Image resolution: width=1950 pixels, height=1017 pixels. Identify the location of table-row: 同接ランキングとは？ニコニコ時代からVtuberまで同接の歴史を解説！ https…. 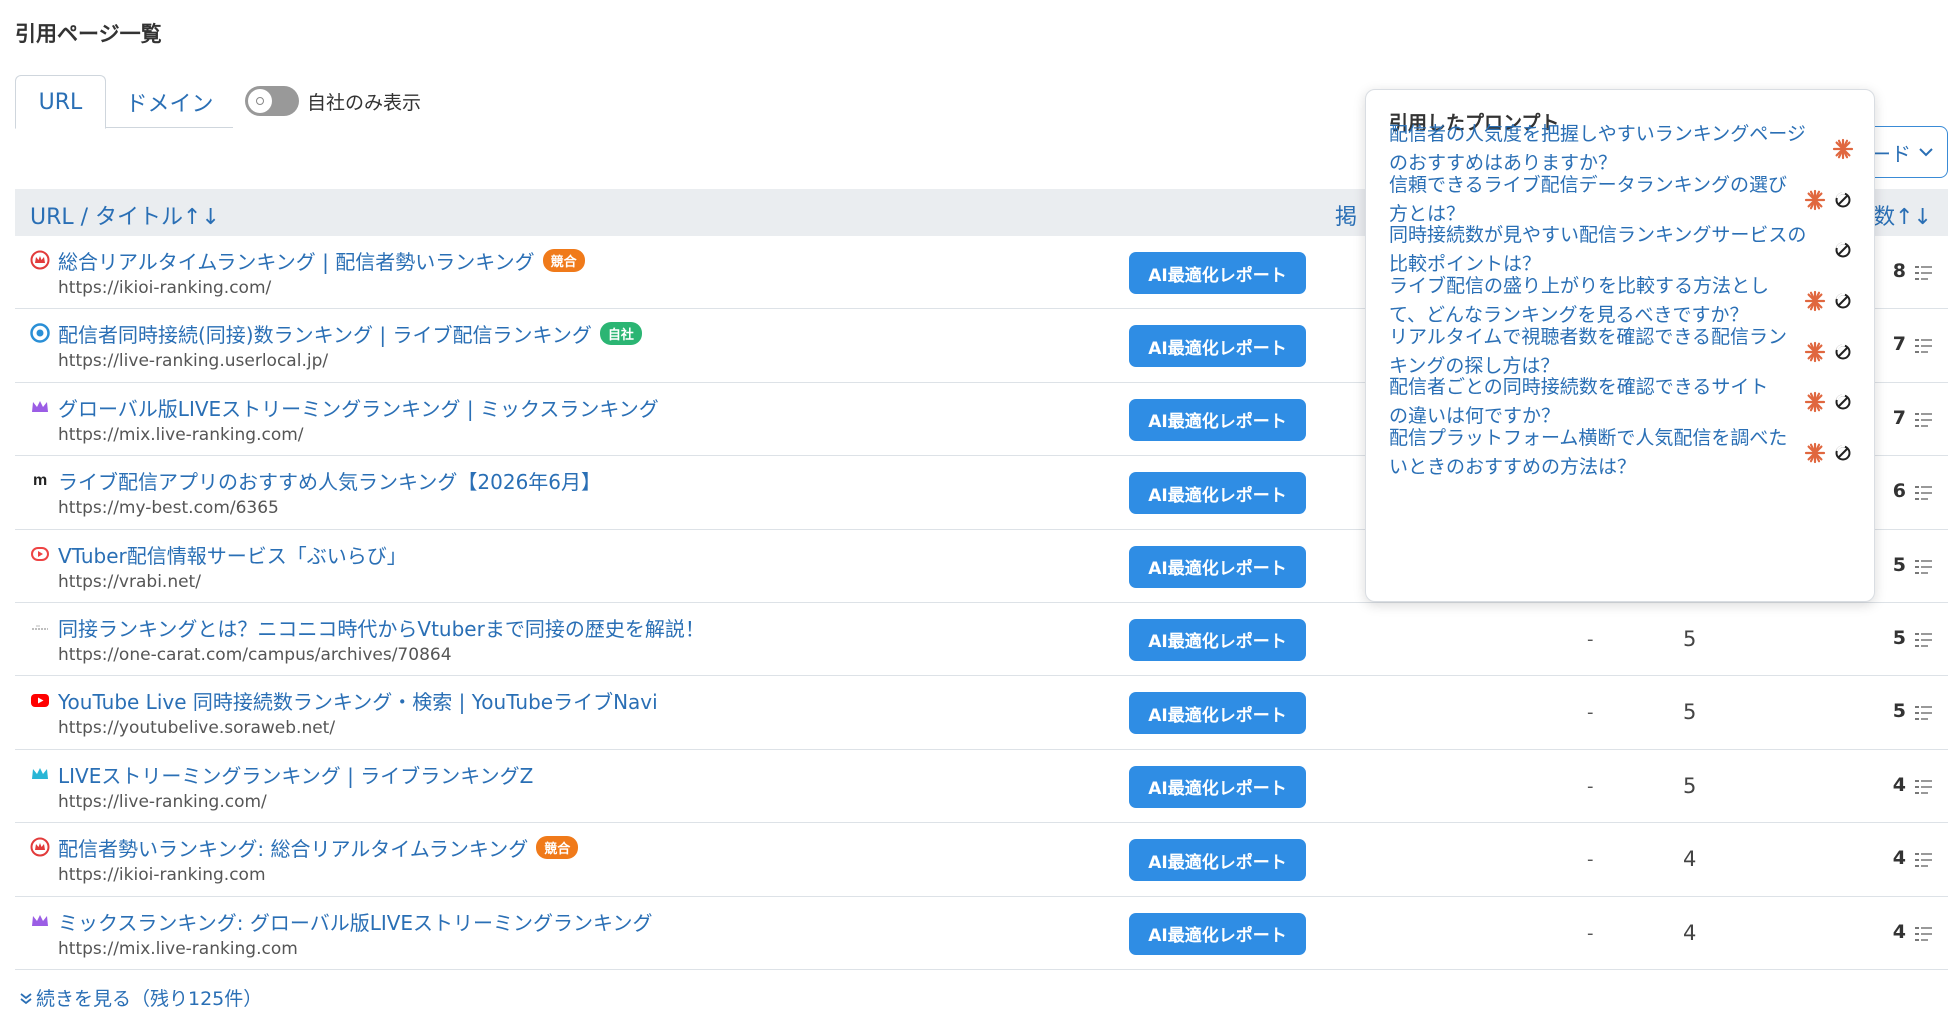
(981, 640).